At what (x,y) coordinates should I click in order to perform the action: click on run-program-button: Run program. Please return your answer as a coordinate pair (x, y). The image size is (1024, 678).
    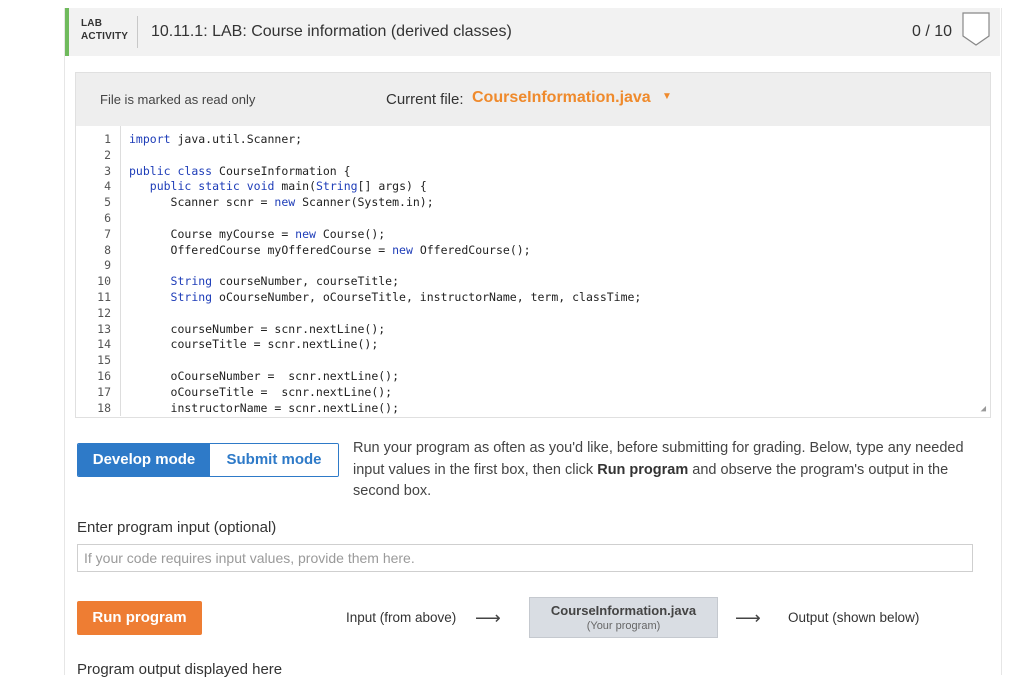
    Looking at the image, I should click on (139, 618).